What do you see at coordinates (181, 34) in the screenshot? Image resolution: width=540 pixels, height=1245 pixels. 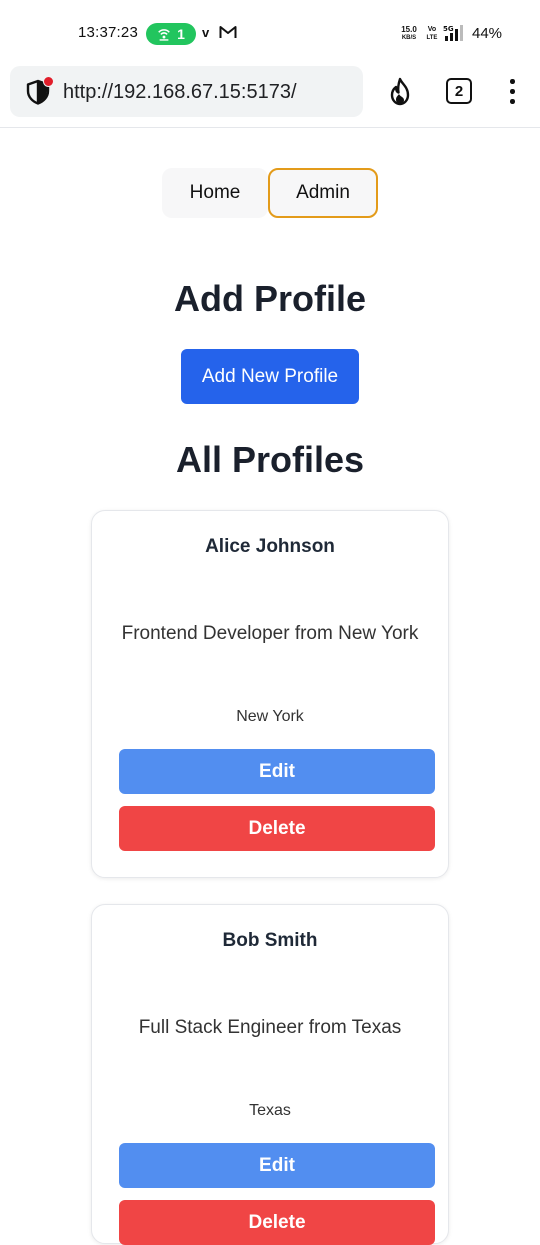 I see `hotspot-count: 1` at bounding box center [181, 34].